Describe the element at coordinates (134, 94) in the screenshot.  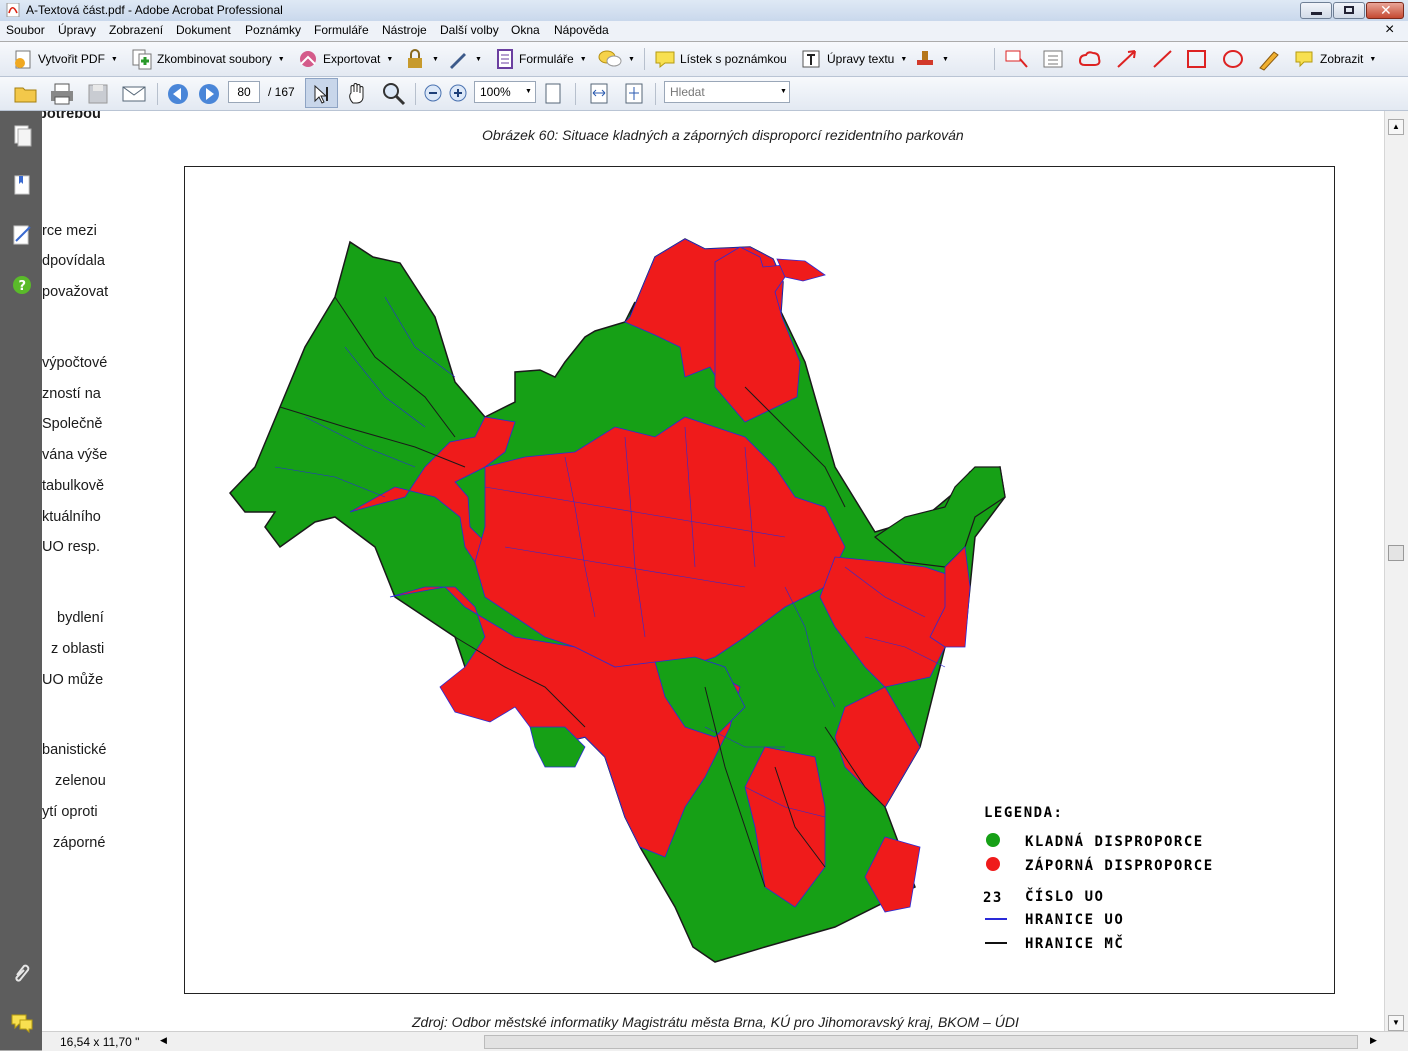
I see `email-icon` at that location.